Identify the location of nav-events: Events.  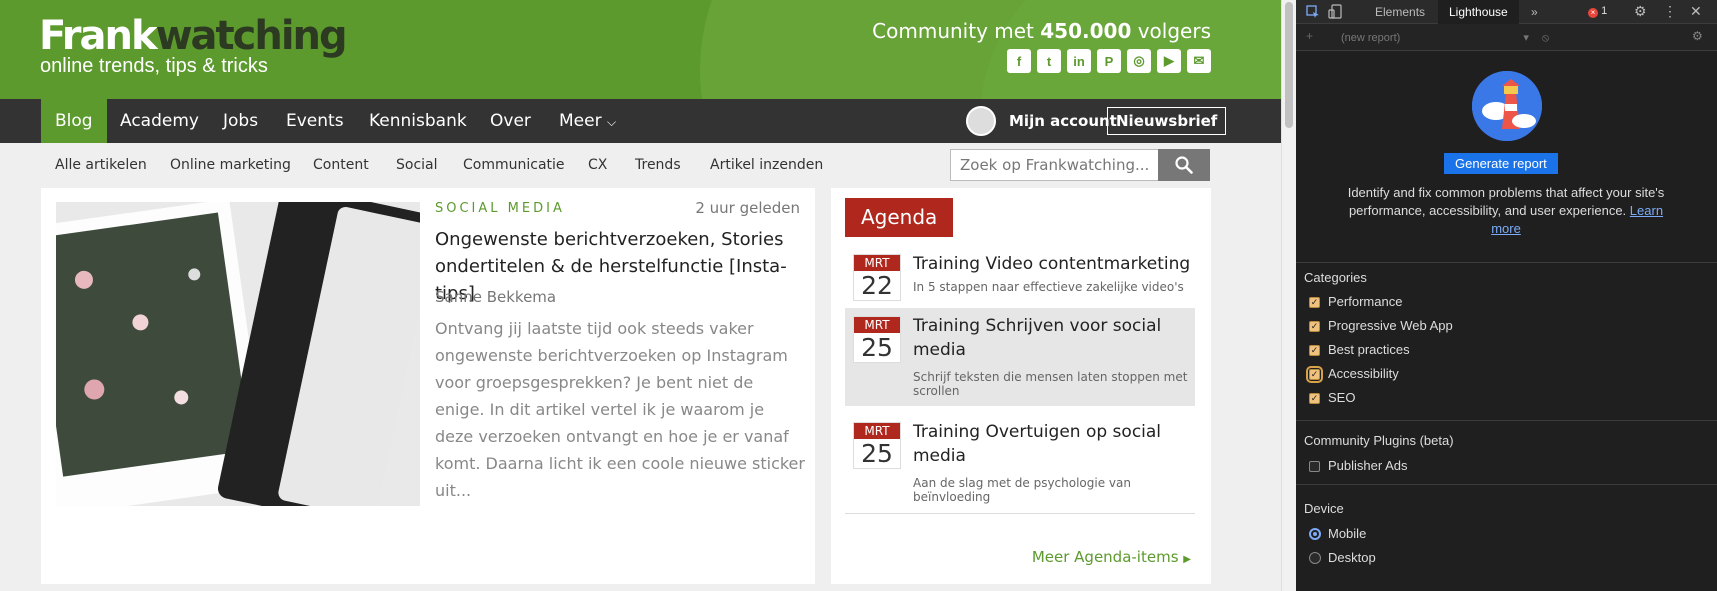
(315, 121).